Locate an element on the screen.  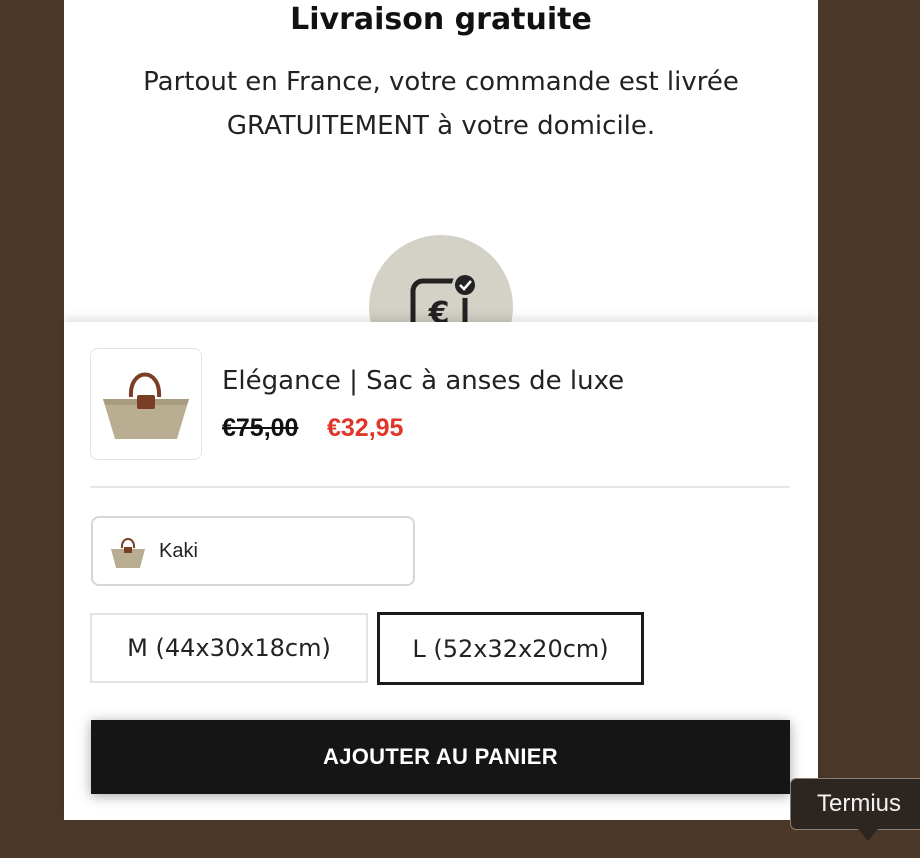
divider is located at coordinates (440, 487).